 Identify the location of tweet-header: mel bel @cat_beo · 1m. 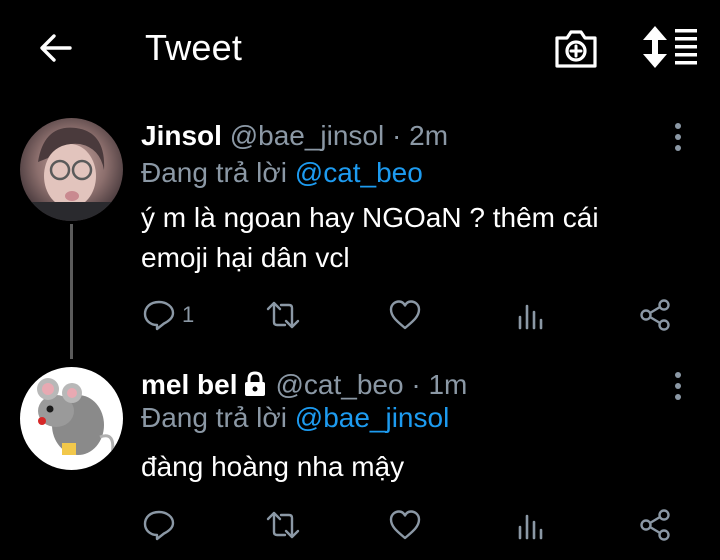
(304, 385).